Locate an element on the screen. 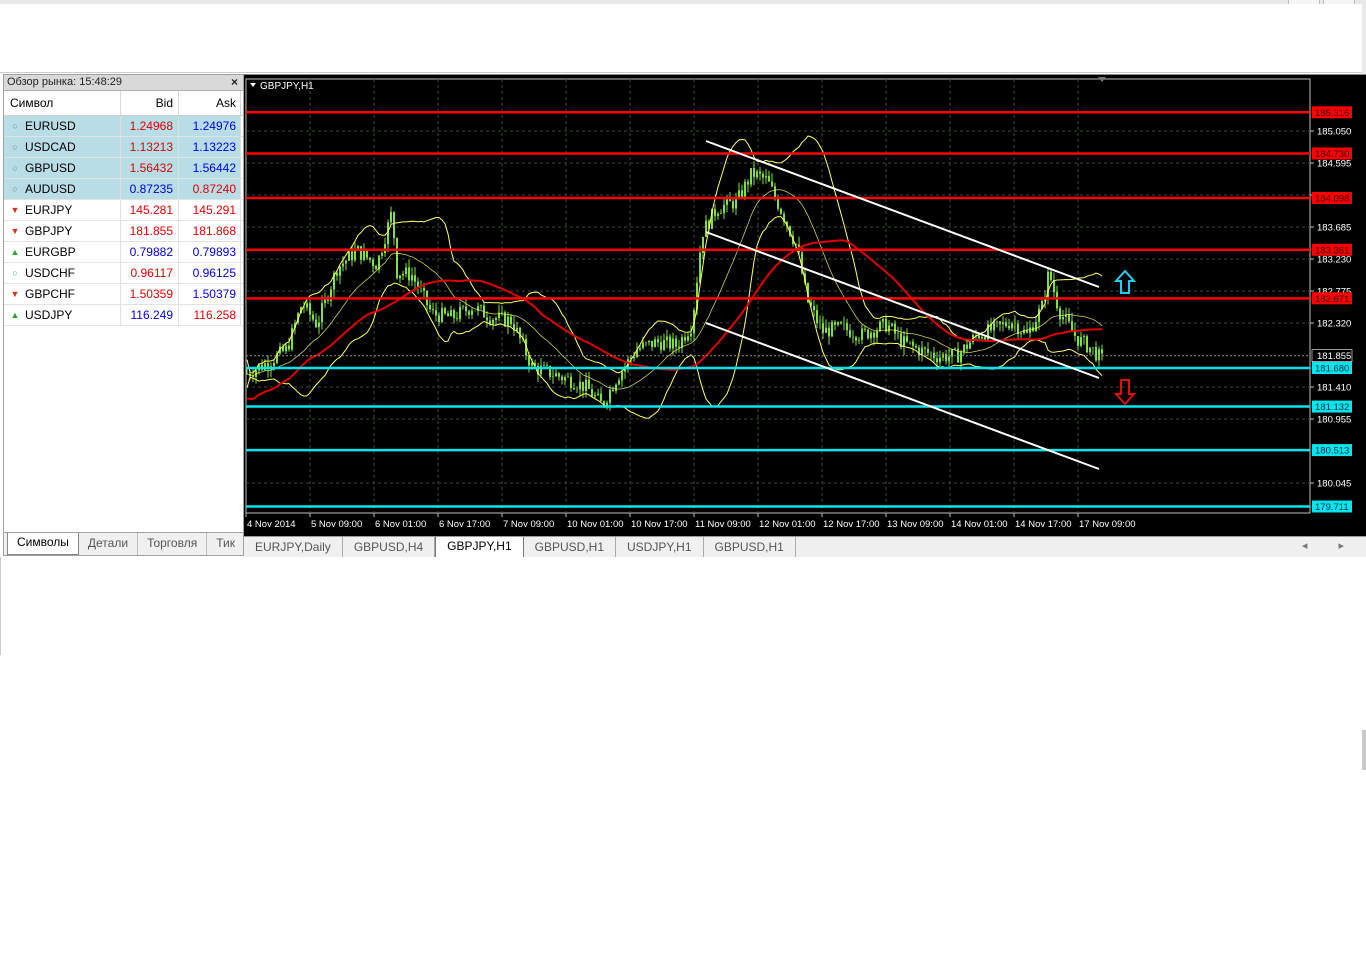 The width and height of the screenshot is (1366, 978). symbol-cell: ○ GBPUSD is located at coordinates (62, 168).